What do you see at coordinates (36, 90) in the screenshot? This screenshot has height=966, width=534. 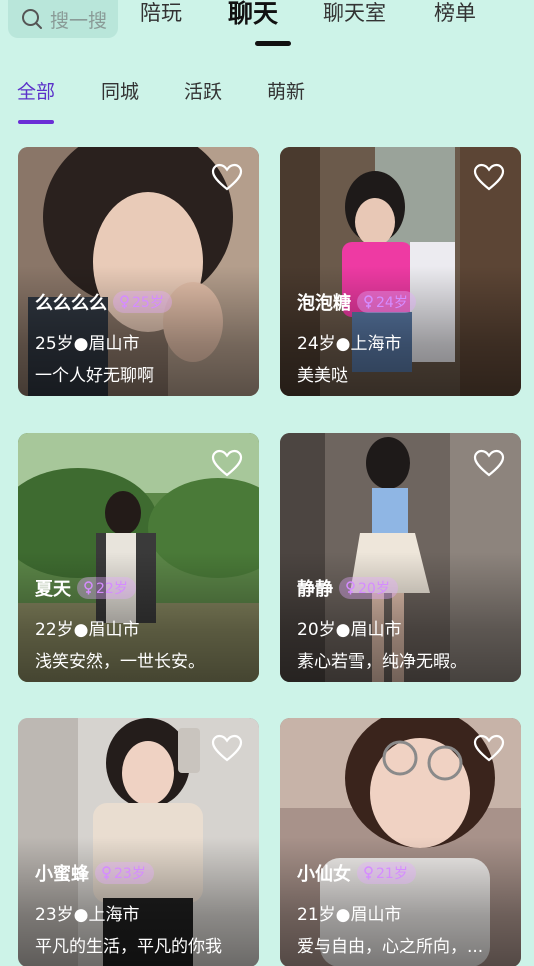 I see `subtab-all: 全部` at bounding box center [36, 90].